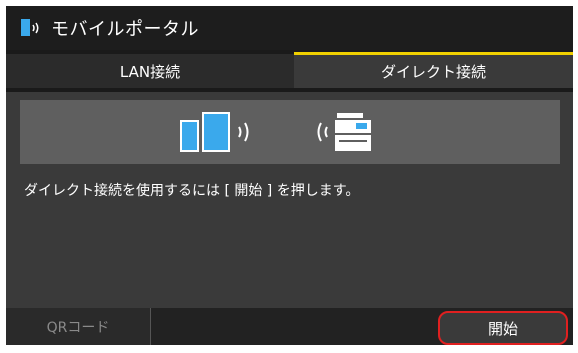 Image resolution: width=578 pixels, height=353 pixels. I want to click on tab-direct-connection: ダイレクト接続, so click(433, 70).